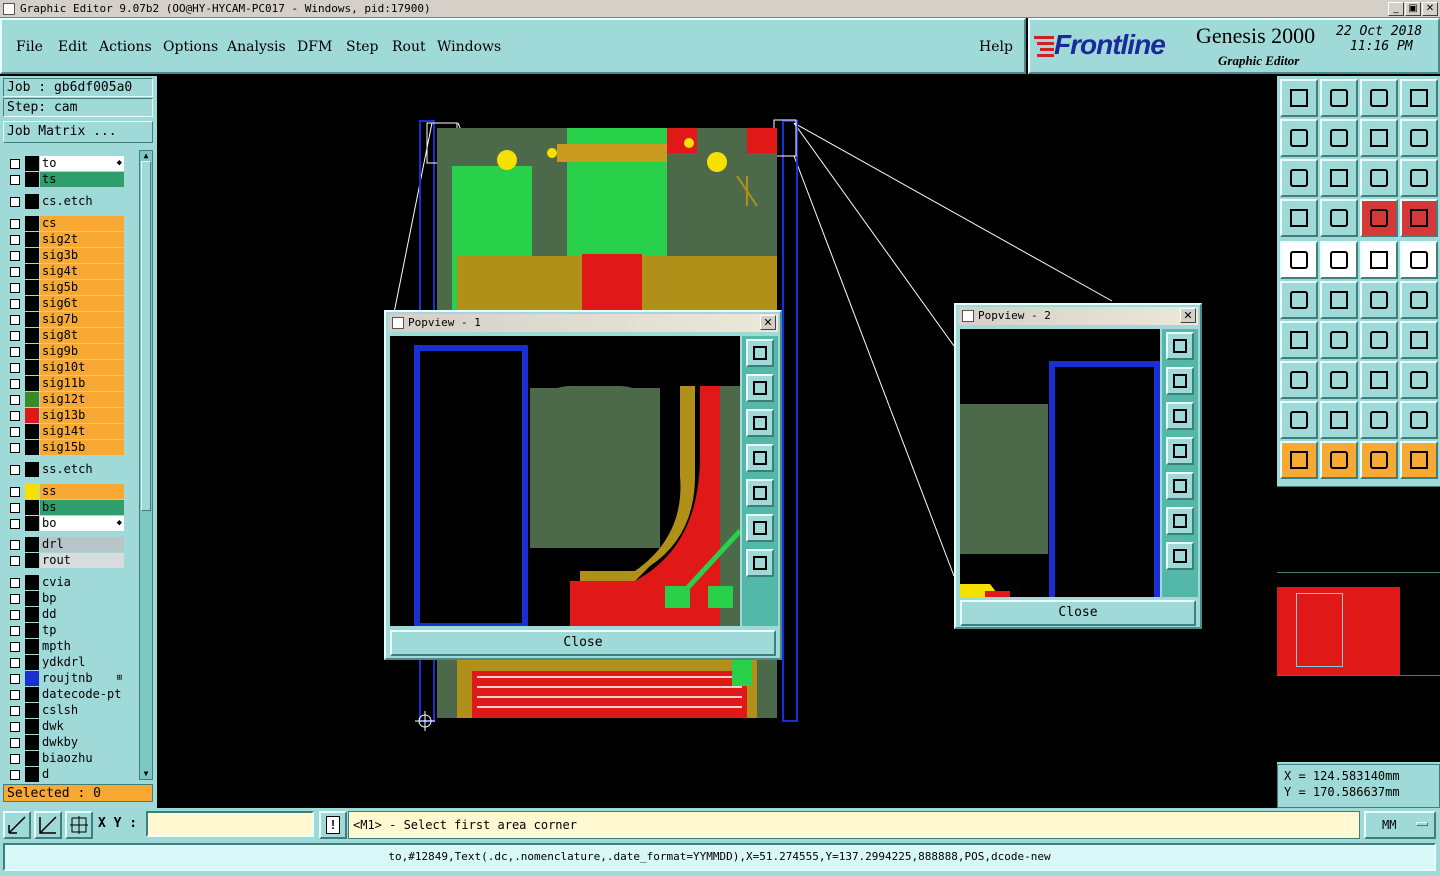 The image size is (1440, 876). What do you see at coordinates (82, 383) in the screenshot?
I see `layer-name: sig11b` at bounding box center [82, 383].